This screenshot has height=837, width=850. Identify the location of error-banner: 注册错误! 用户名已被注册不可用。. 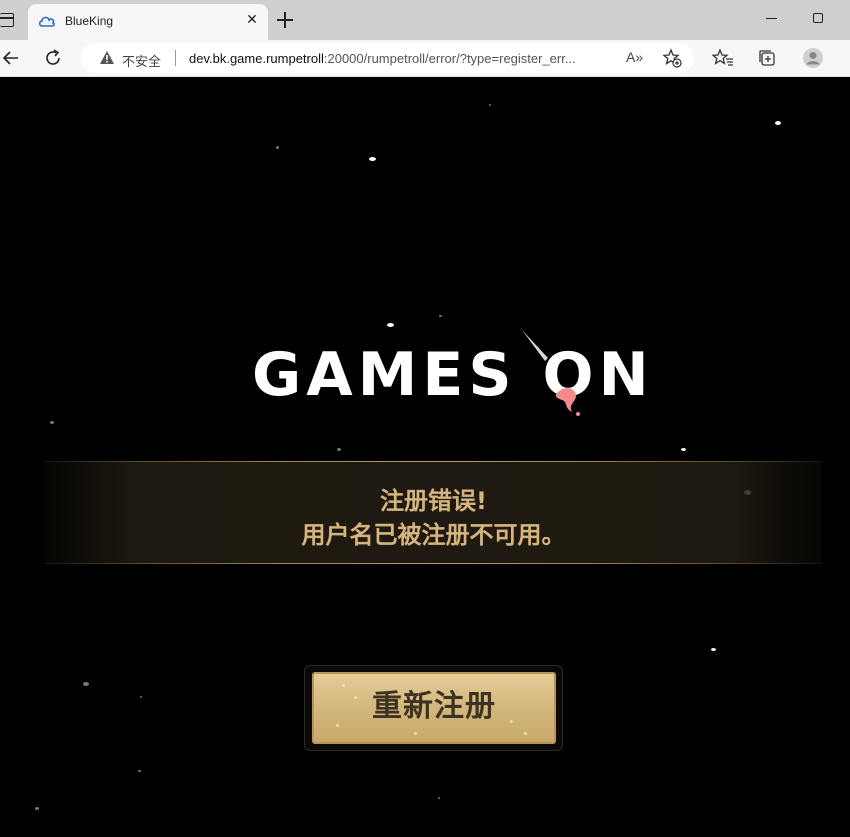
(433, 512).